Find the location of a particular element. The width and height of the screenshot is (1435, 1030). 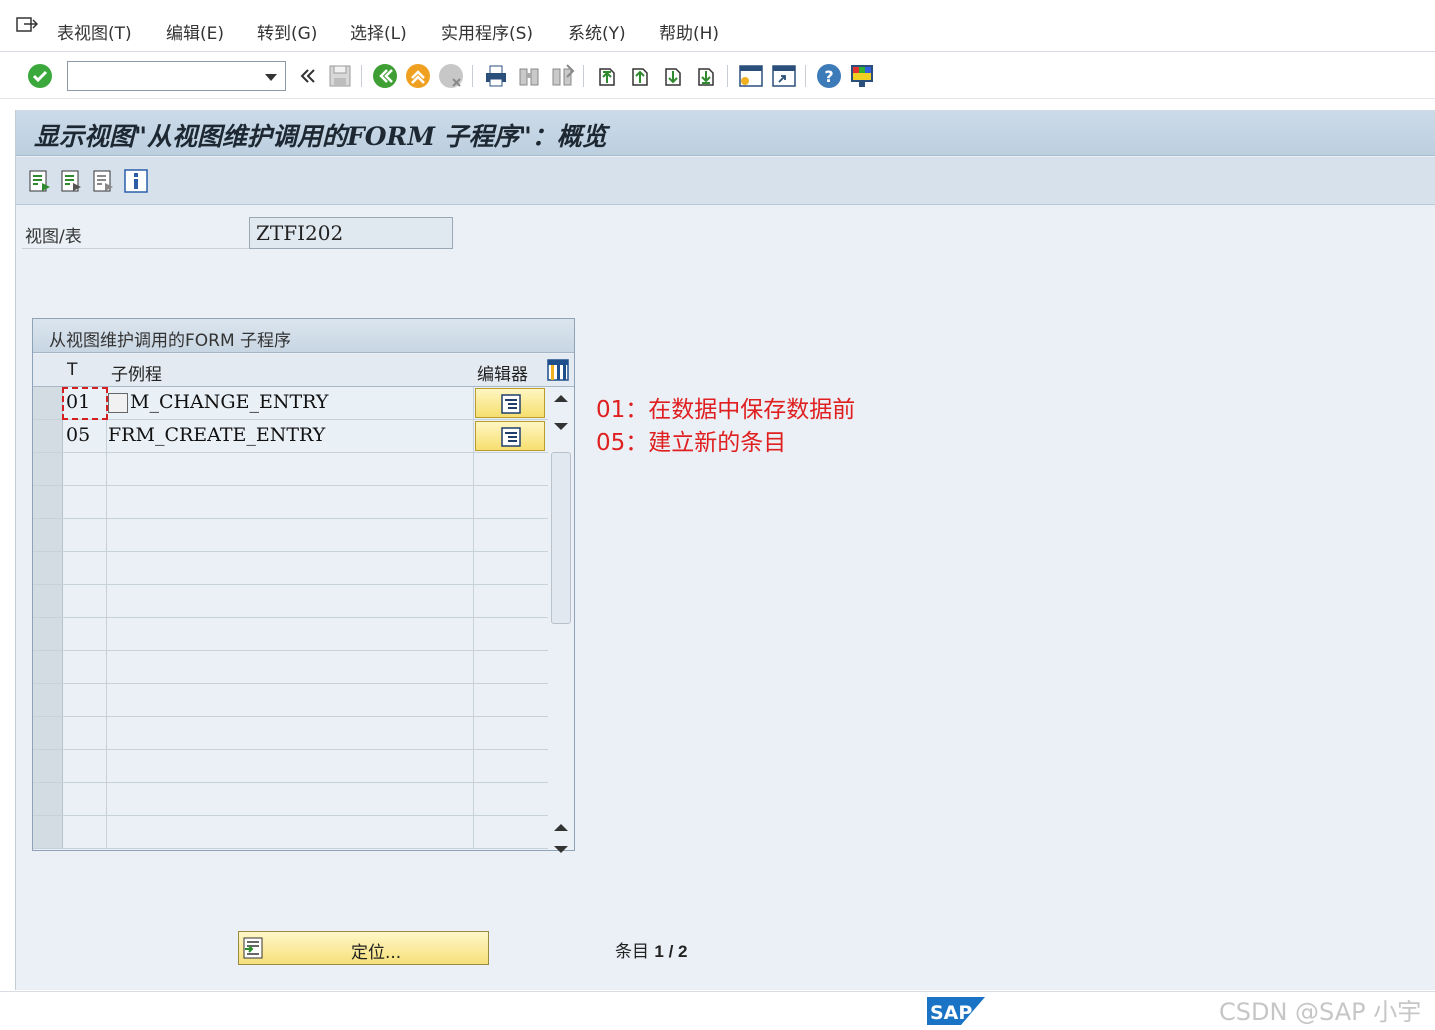

create-session-icon is located at coordinates (751, 76).